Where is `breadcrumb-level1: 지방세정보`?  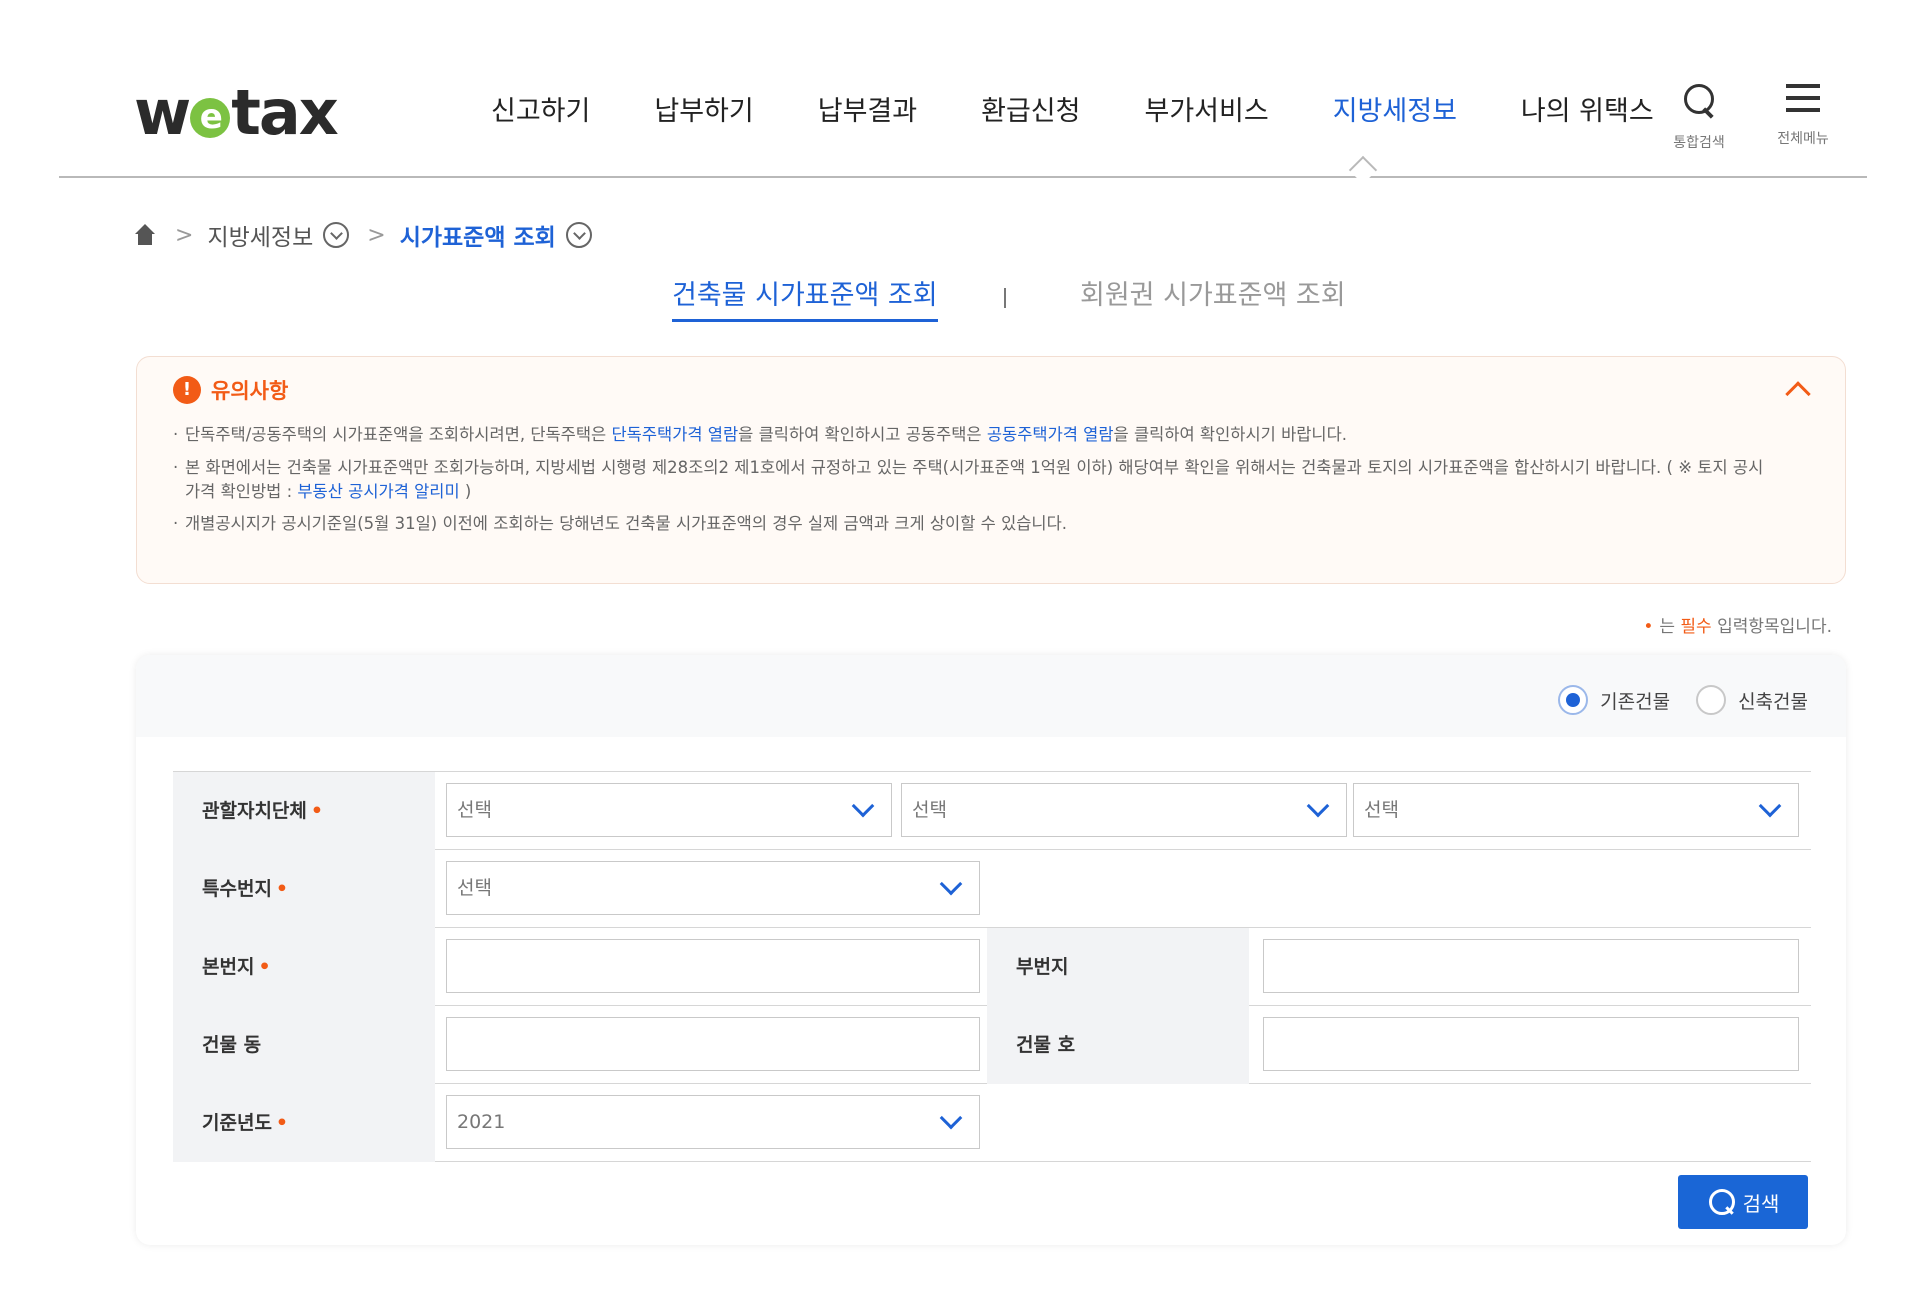 breadcrumb-level1: 지방세정보 is located at coordinates (260, 235).